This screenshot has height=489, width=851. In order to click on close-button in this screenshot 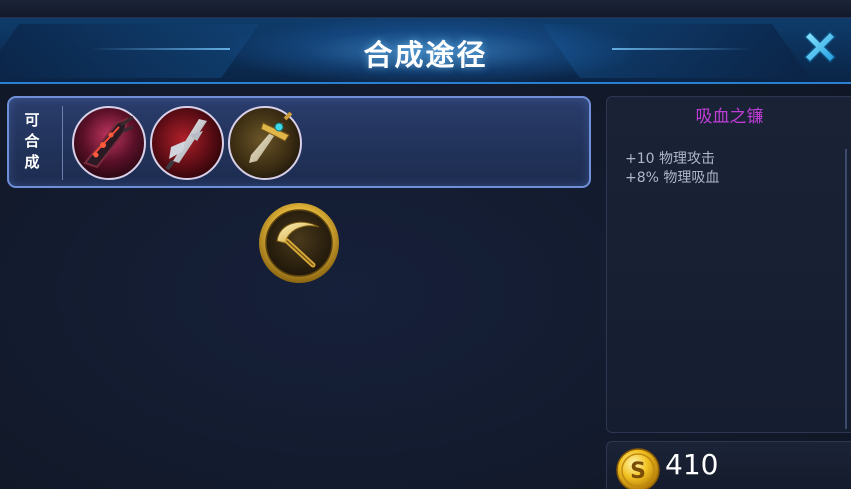, I will do `click(820, 47)`.